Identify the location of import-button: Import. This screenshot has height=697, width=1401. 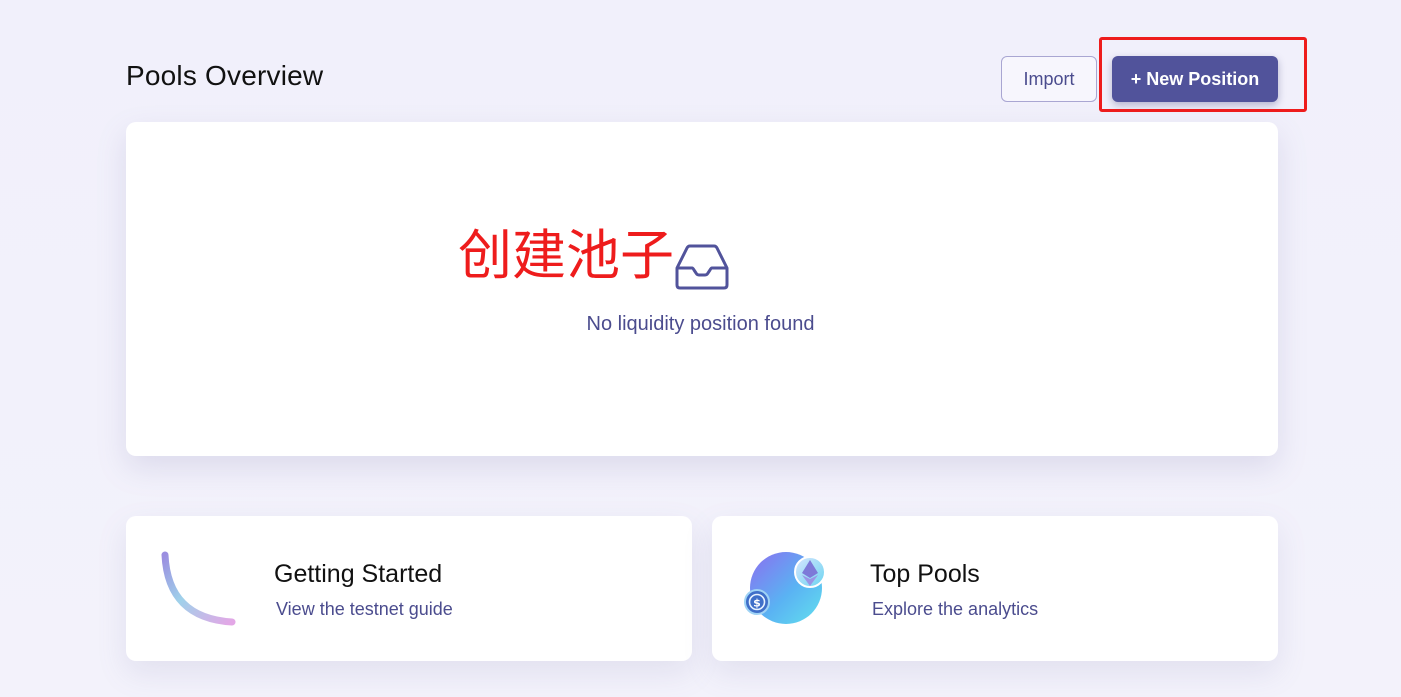
(1049, 79).